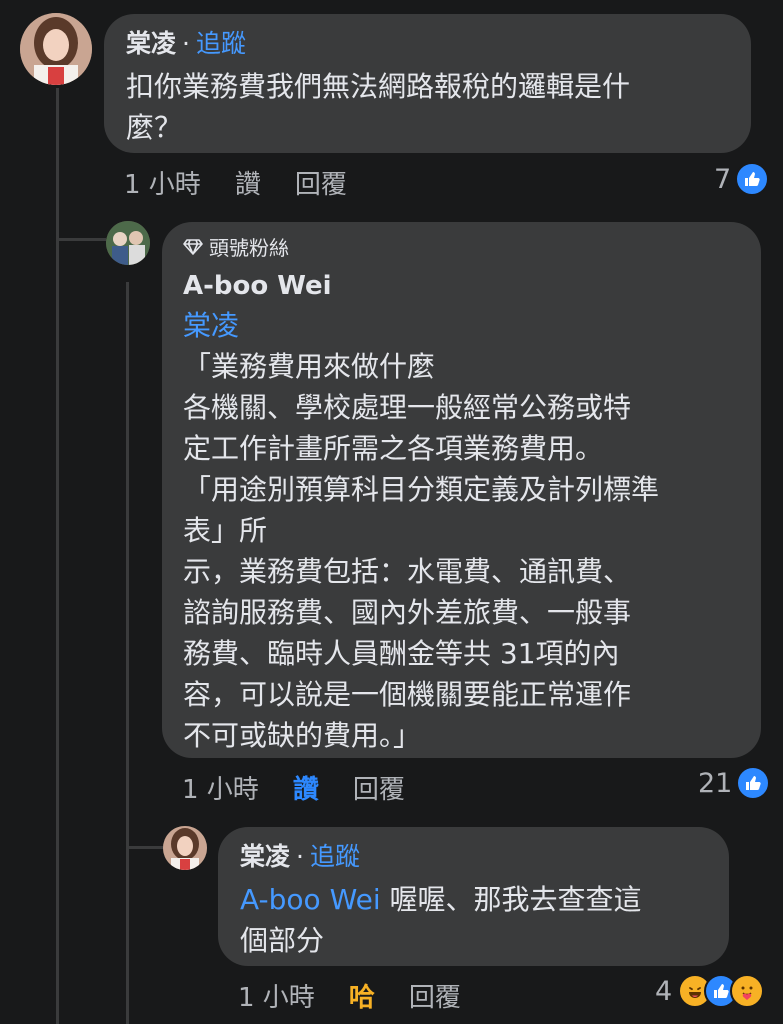  Describe the element at coordinates (723, 179) in the screenshot. I see `reaction-count: 7` at that location.